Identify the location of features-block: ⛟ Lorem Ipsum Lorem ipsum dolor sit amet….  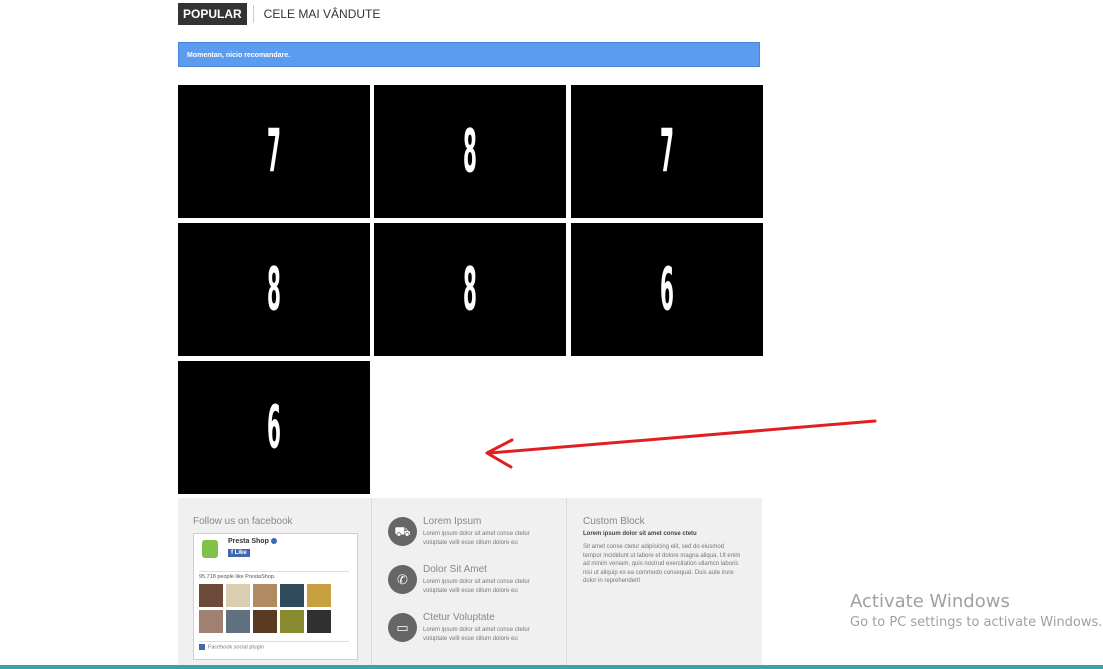
(478, 586).